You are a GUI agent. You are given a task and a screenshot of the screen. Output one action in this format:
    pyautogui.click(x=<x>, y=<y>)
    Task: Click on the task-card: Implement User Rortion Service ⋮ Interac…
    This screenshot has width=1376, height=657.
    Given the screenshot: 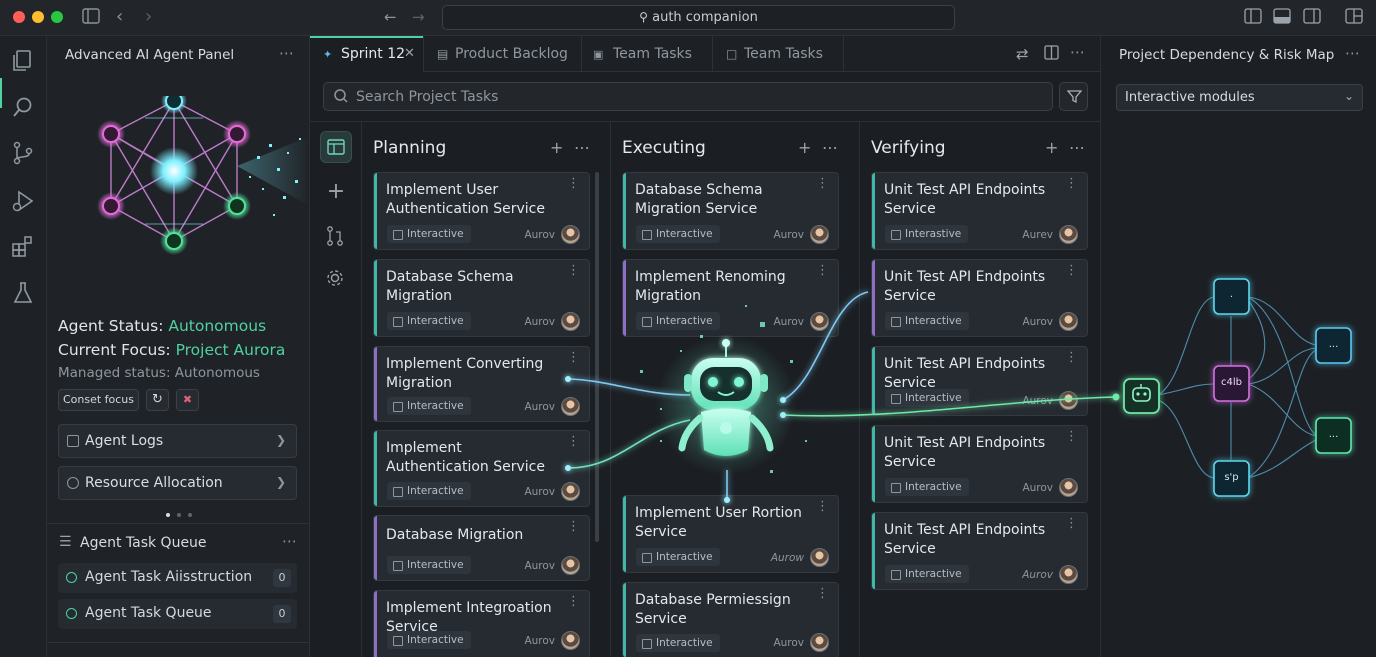 What is the action you would take?
    pyautogui.click(x=730, y=534)
    